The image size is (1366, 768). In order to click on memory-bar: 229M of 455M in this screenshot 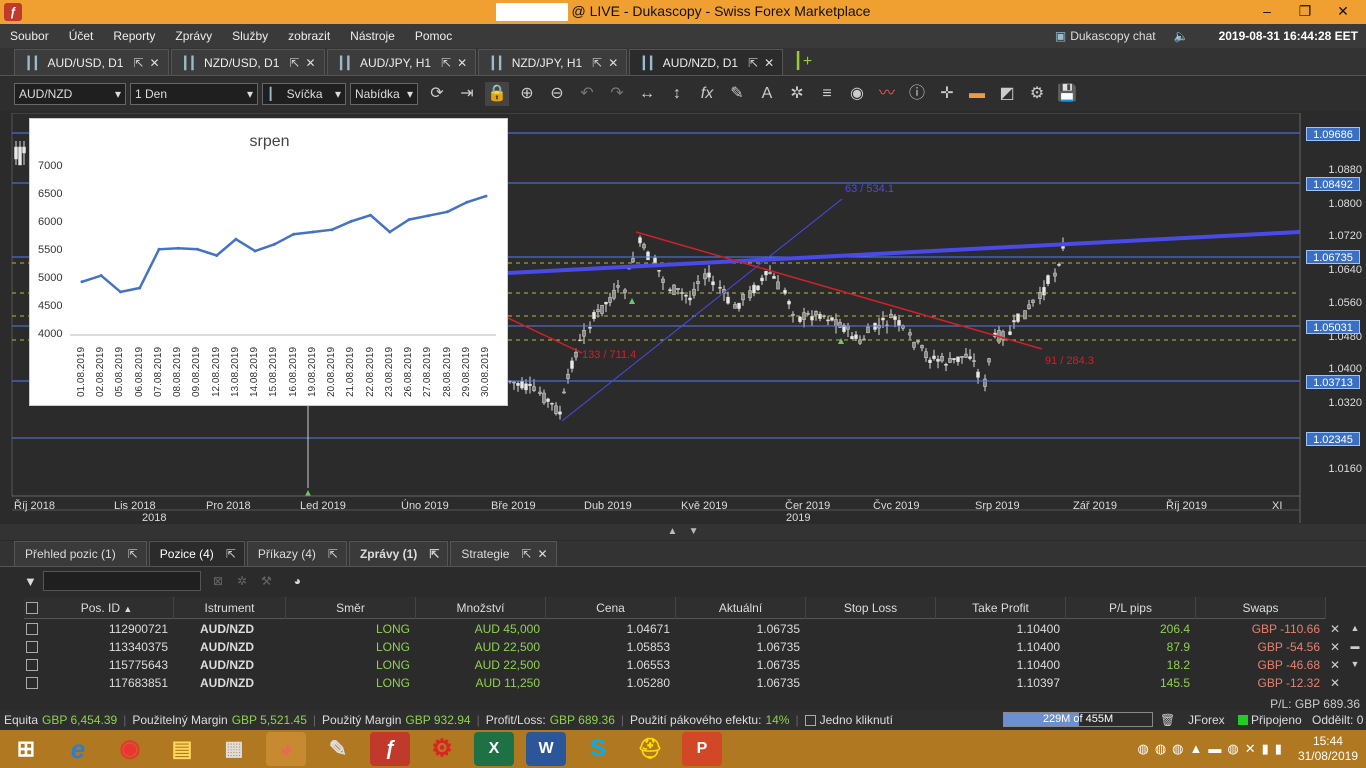, I will do `click(1078, 719)`.